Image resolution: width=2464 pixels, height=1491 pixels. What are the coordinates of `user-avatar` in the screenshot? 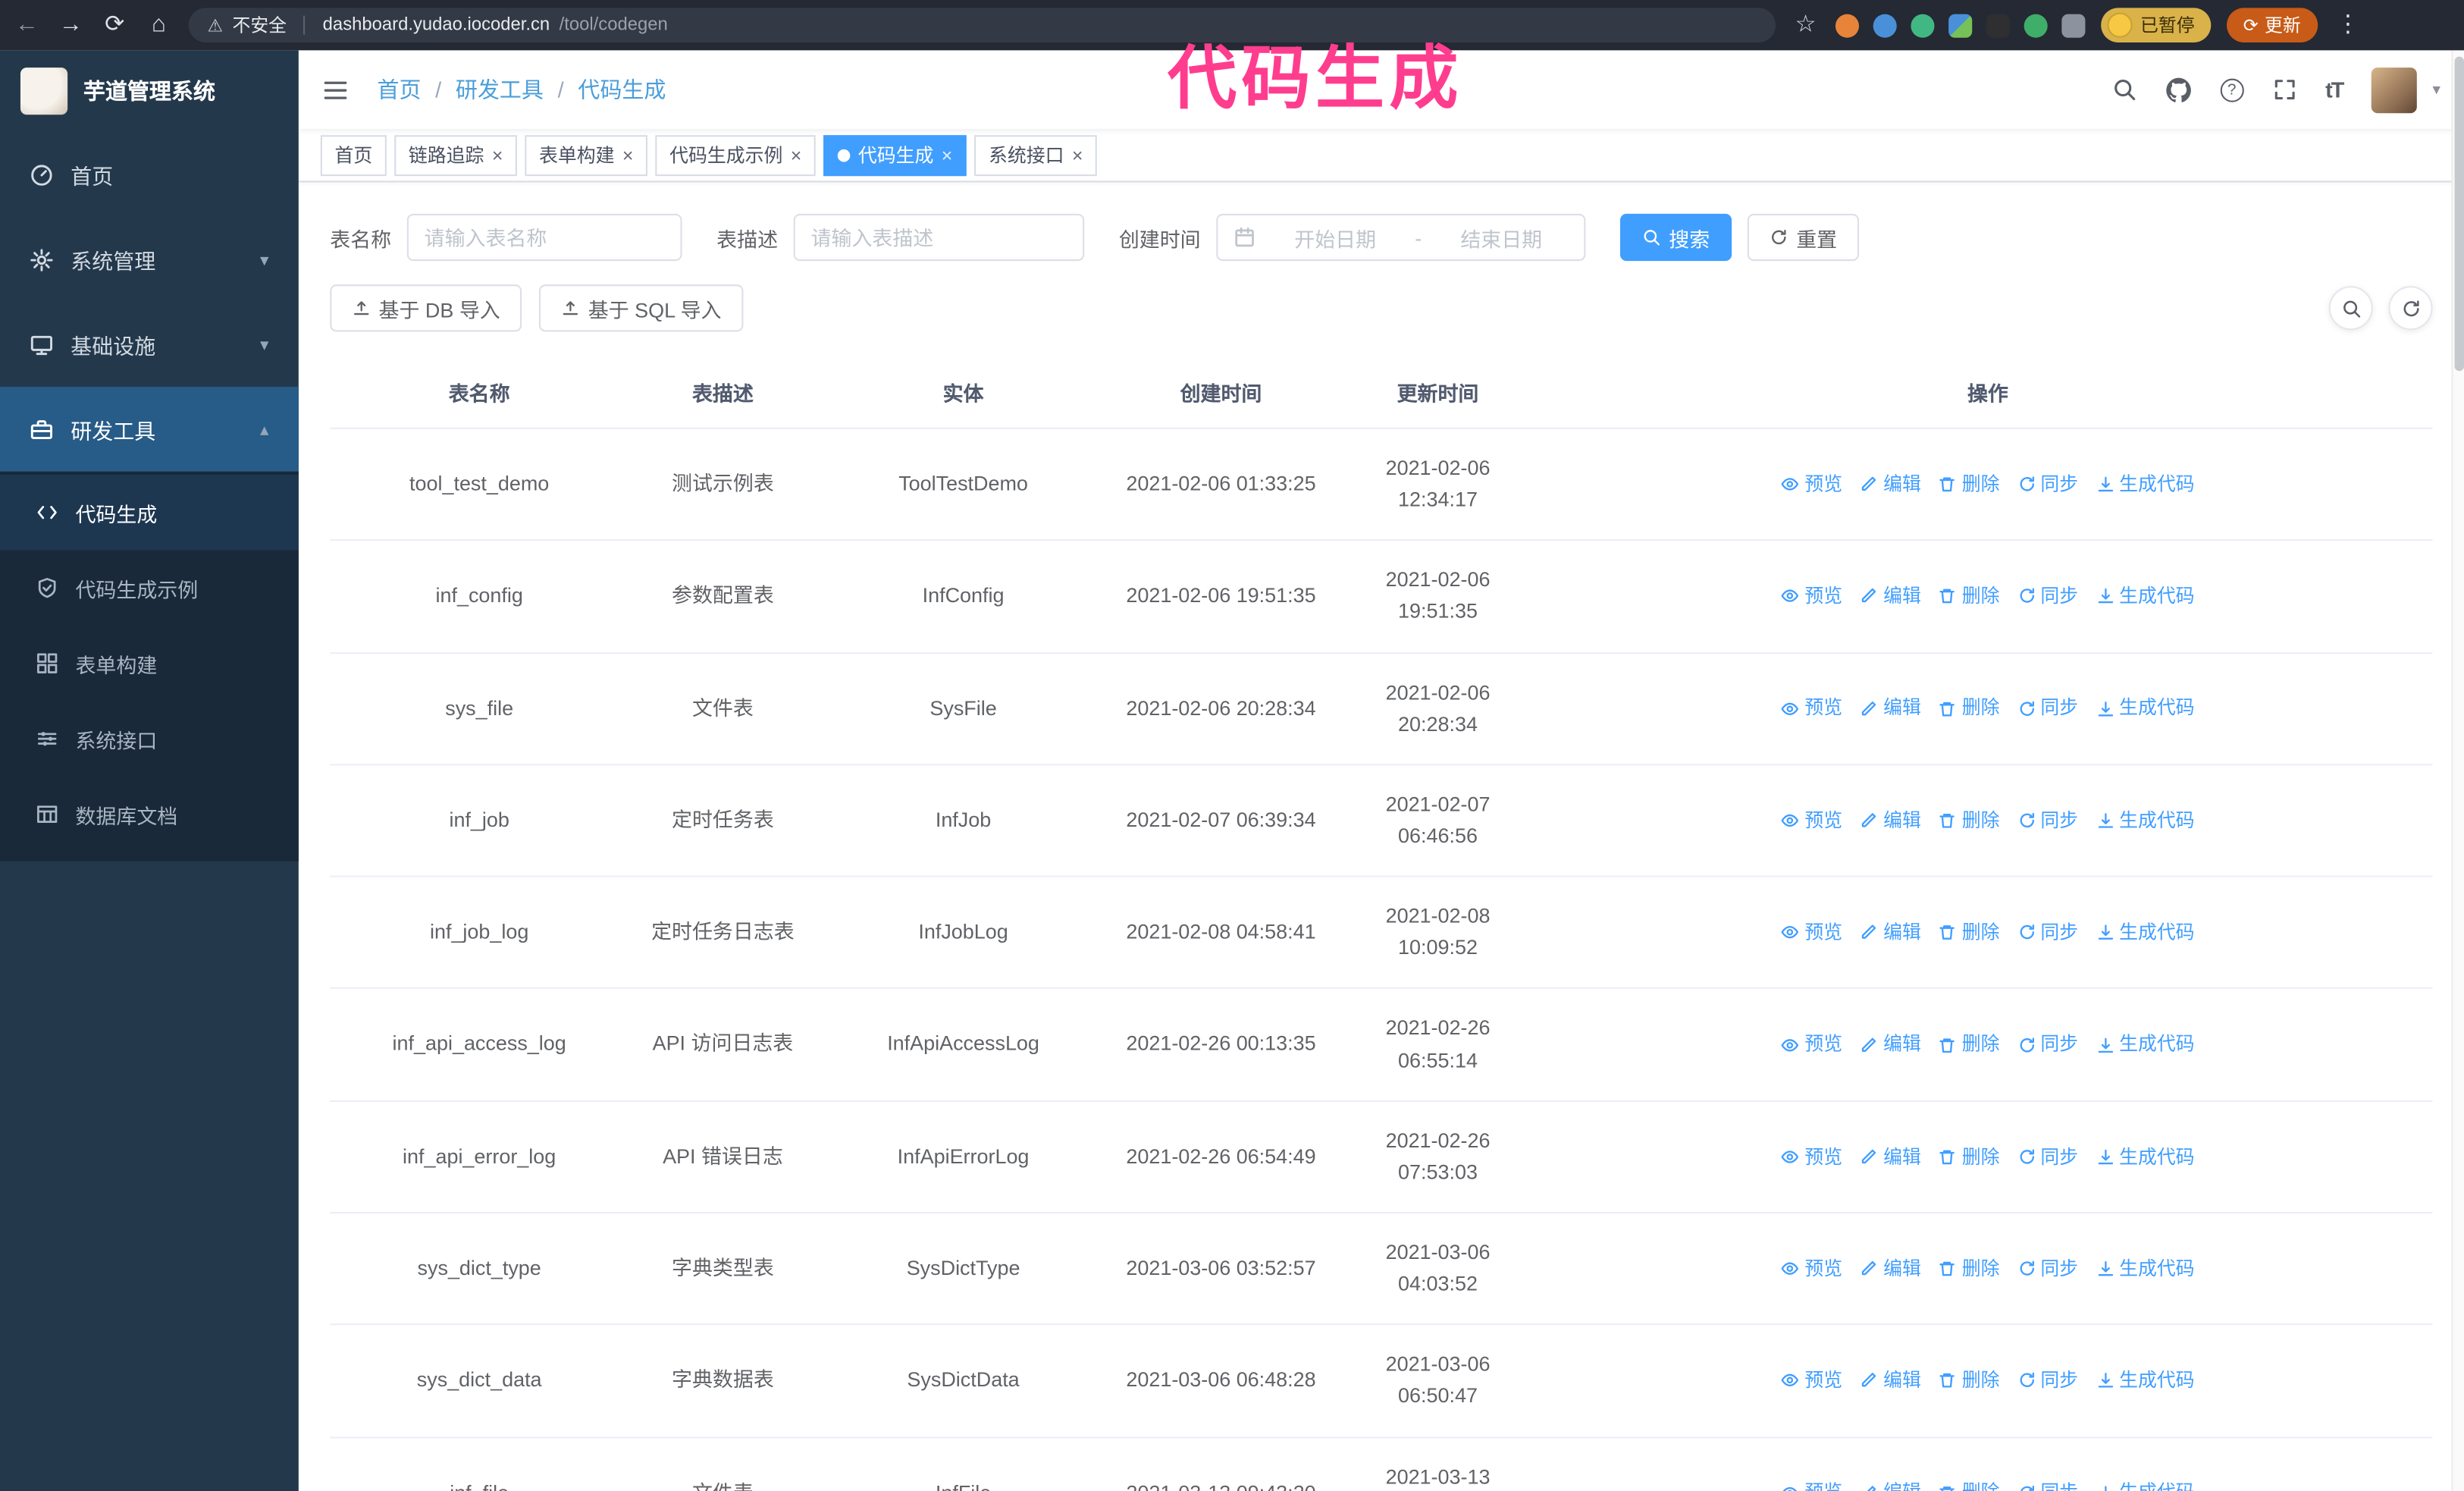 It's located at (2394, 90).